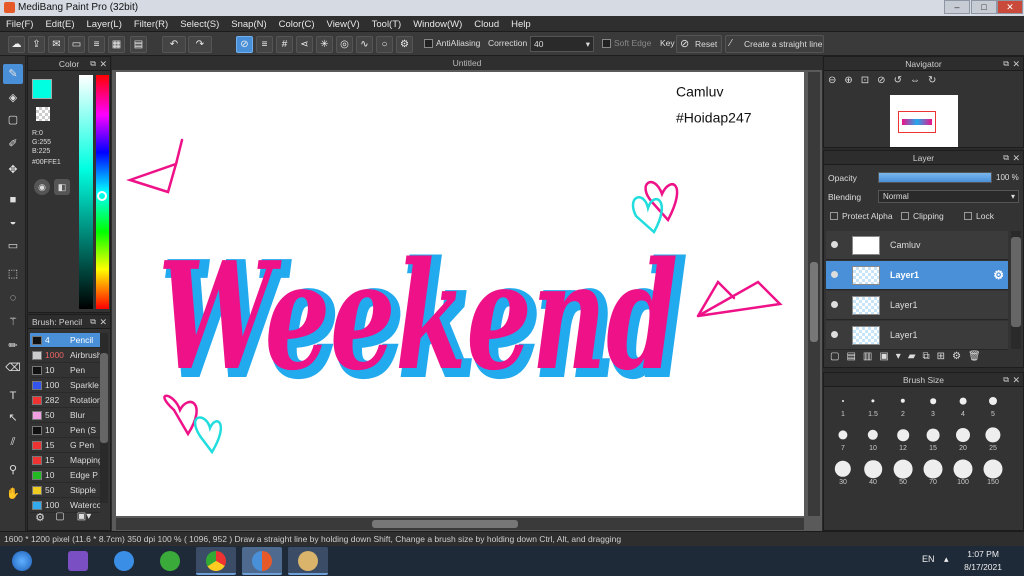  I want to click on menu-layer: Layer(L), so click(104, 24).